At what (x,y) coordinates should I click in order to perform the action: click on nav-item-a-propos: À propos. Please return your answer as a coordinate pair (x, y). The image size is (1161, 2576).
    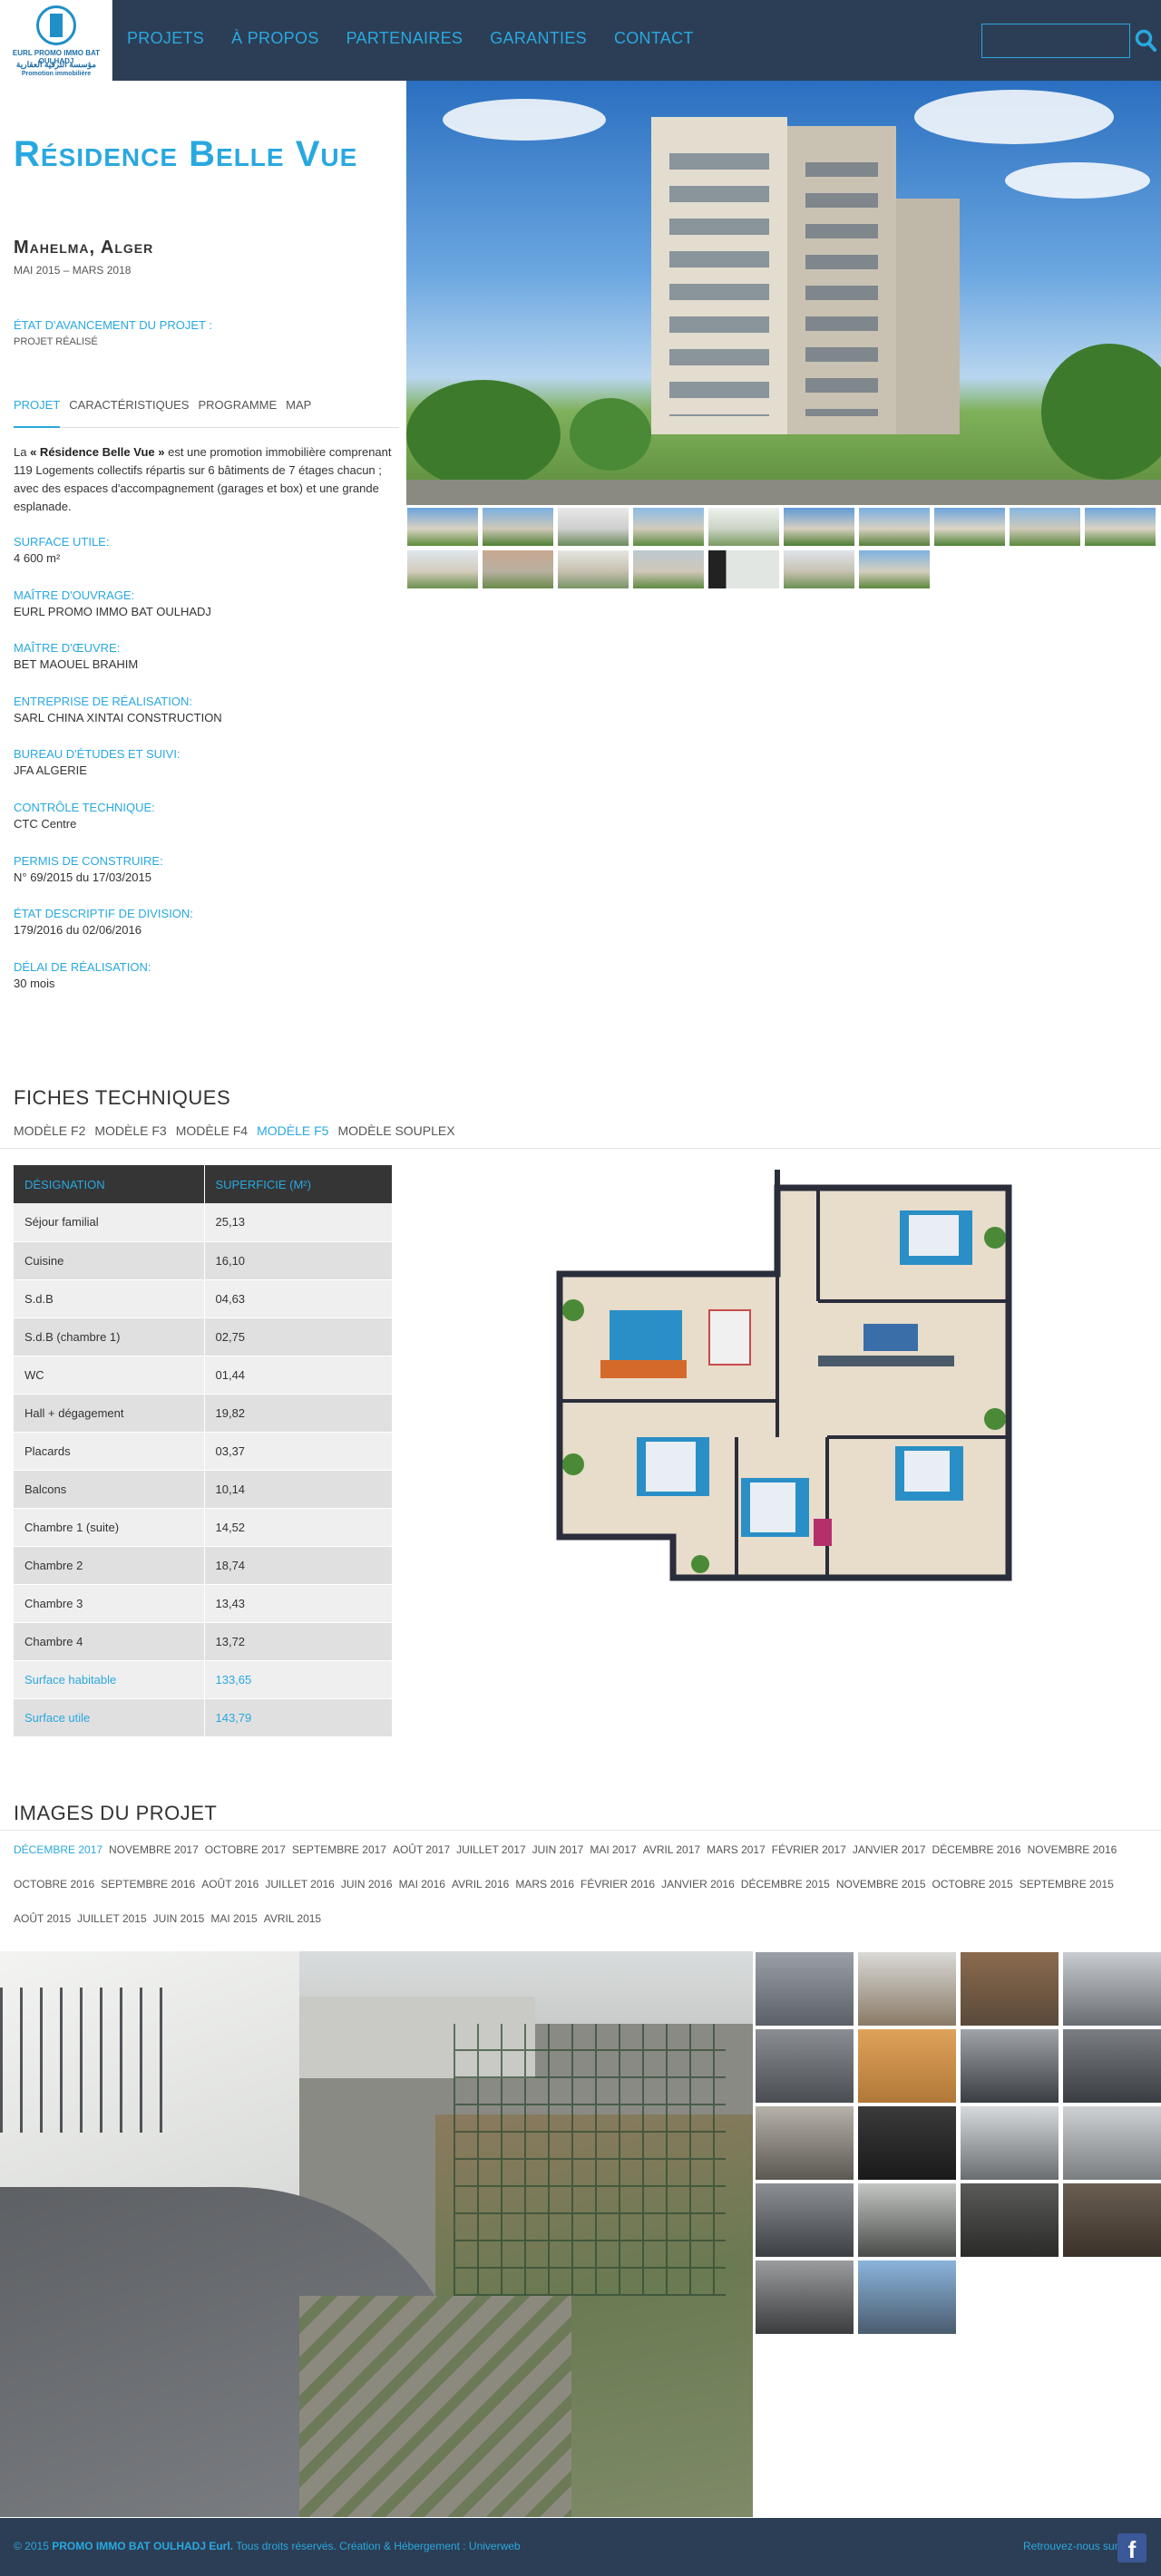
    Looking at the image, I should click on (274, 38).